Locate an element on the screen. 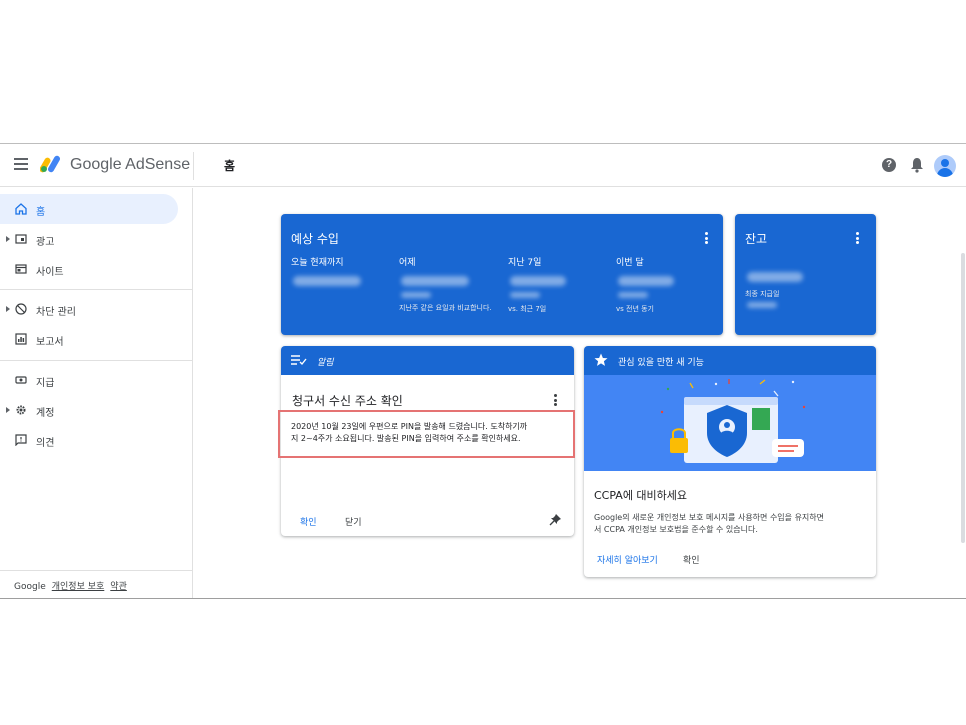 Image resolution: width=966 pixels, height=725 pixels. learn-more-button: 자세히 알아보기 is located at coordinates (627, 559).